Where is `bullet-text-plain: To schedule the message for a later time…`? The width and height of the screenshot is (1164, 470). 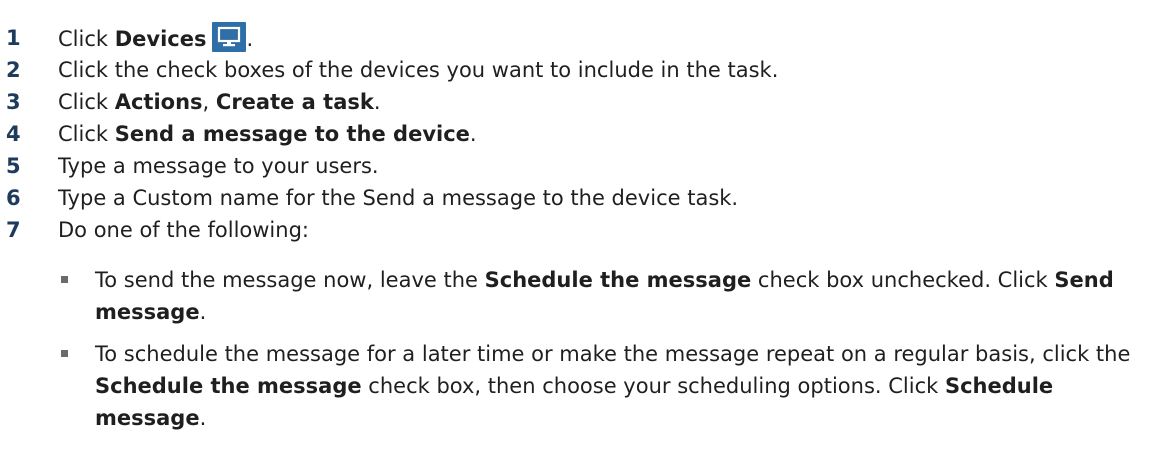
bullet-text-plain: To schedule the message for a later time… is located at coordinates (613, 354).